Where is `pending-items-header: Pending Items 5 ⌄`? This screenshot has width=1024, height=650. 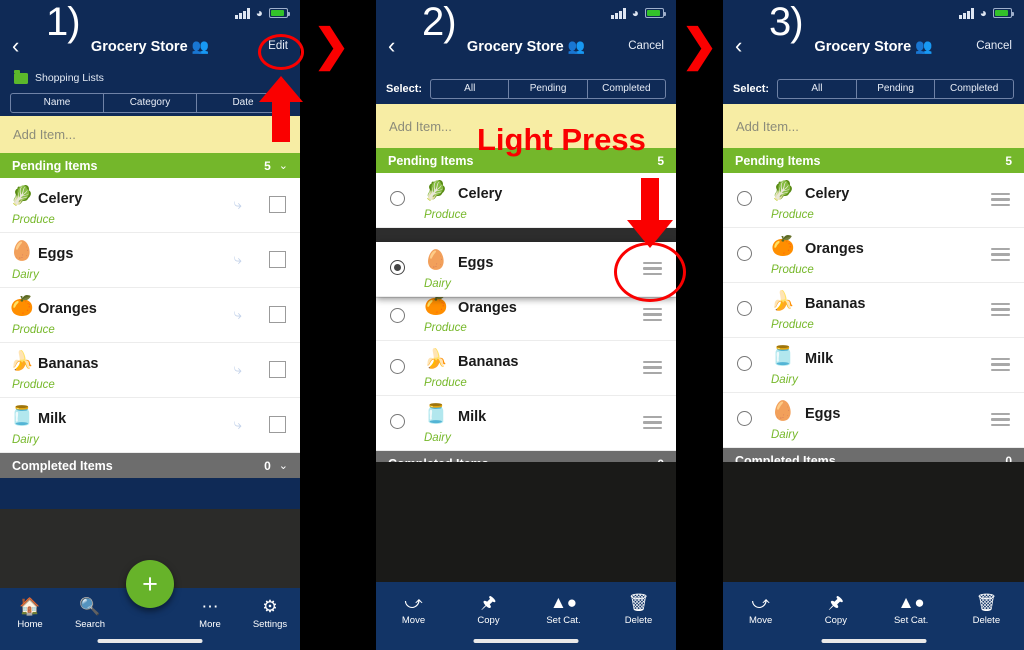 pending-items-header: Pending Items 5 ⌄ is located at coordinates (150, 165).